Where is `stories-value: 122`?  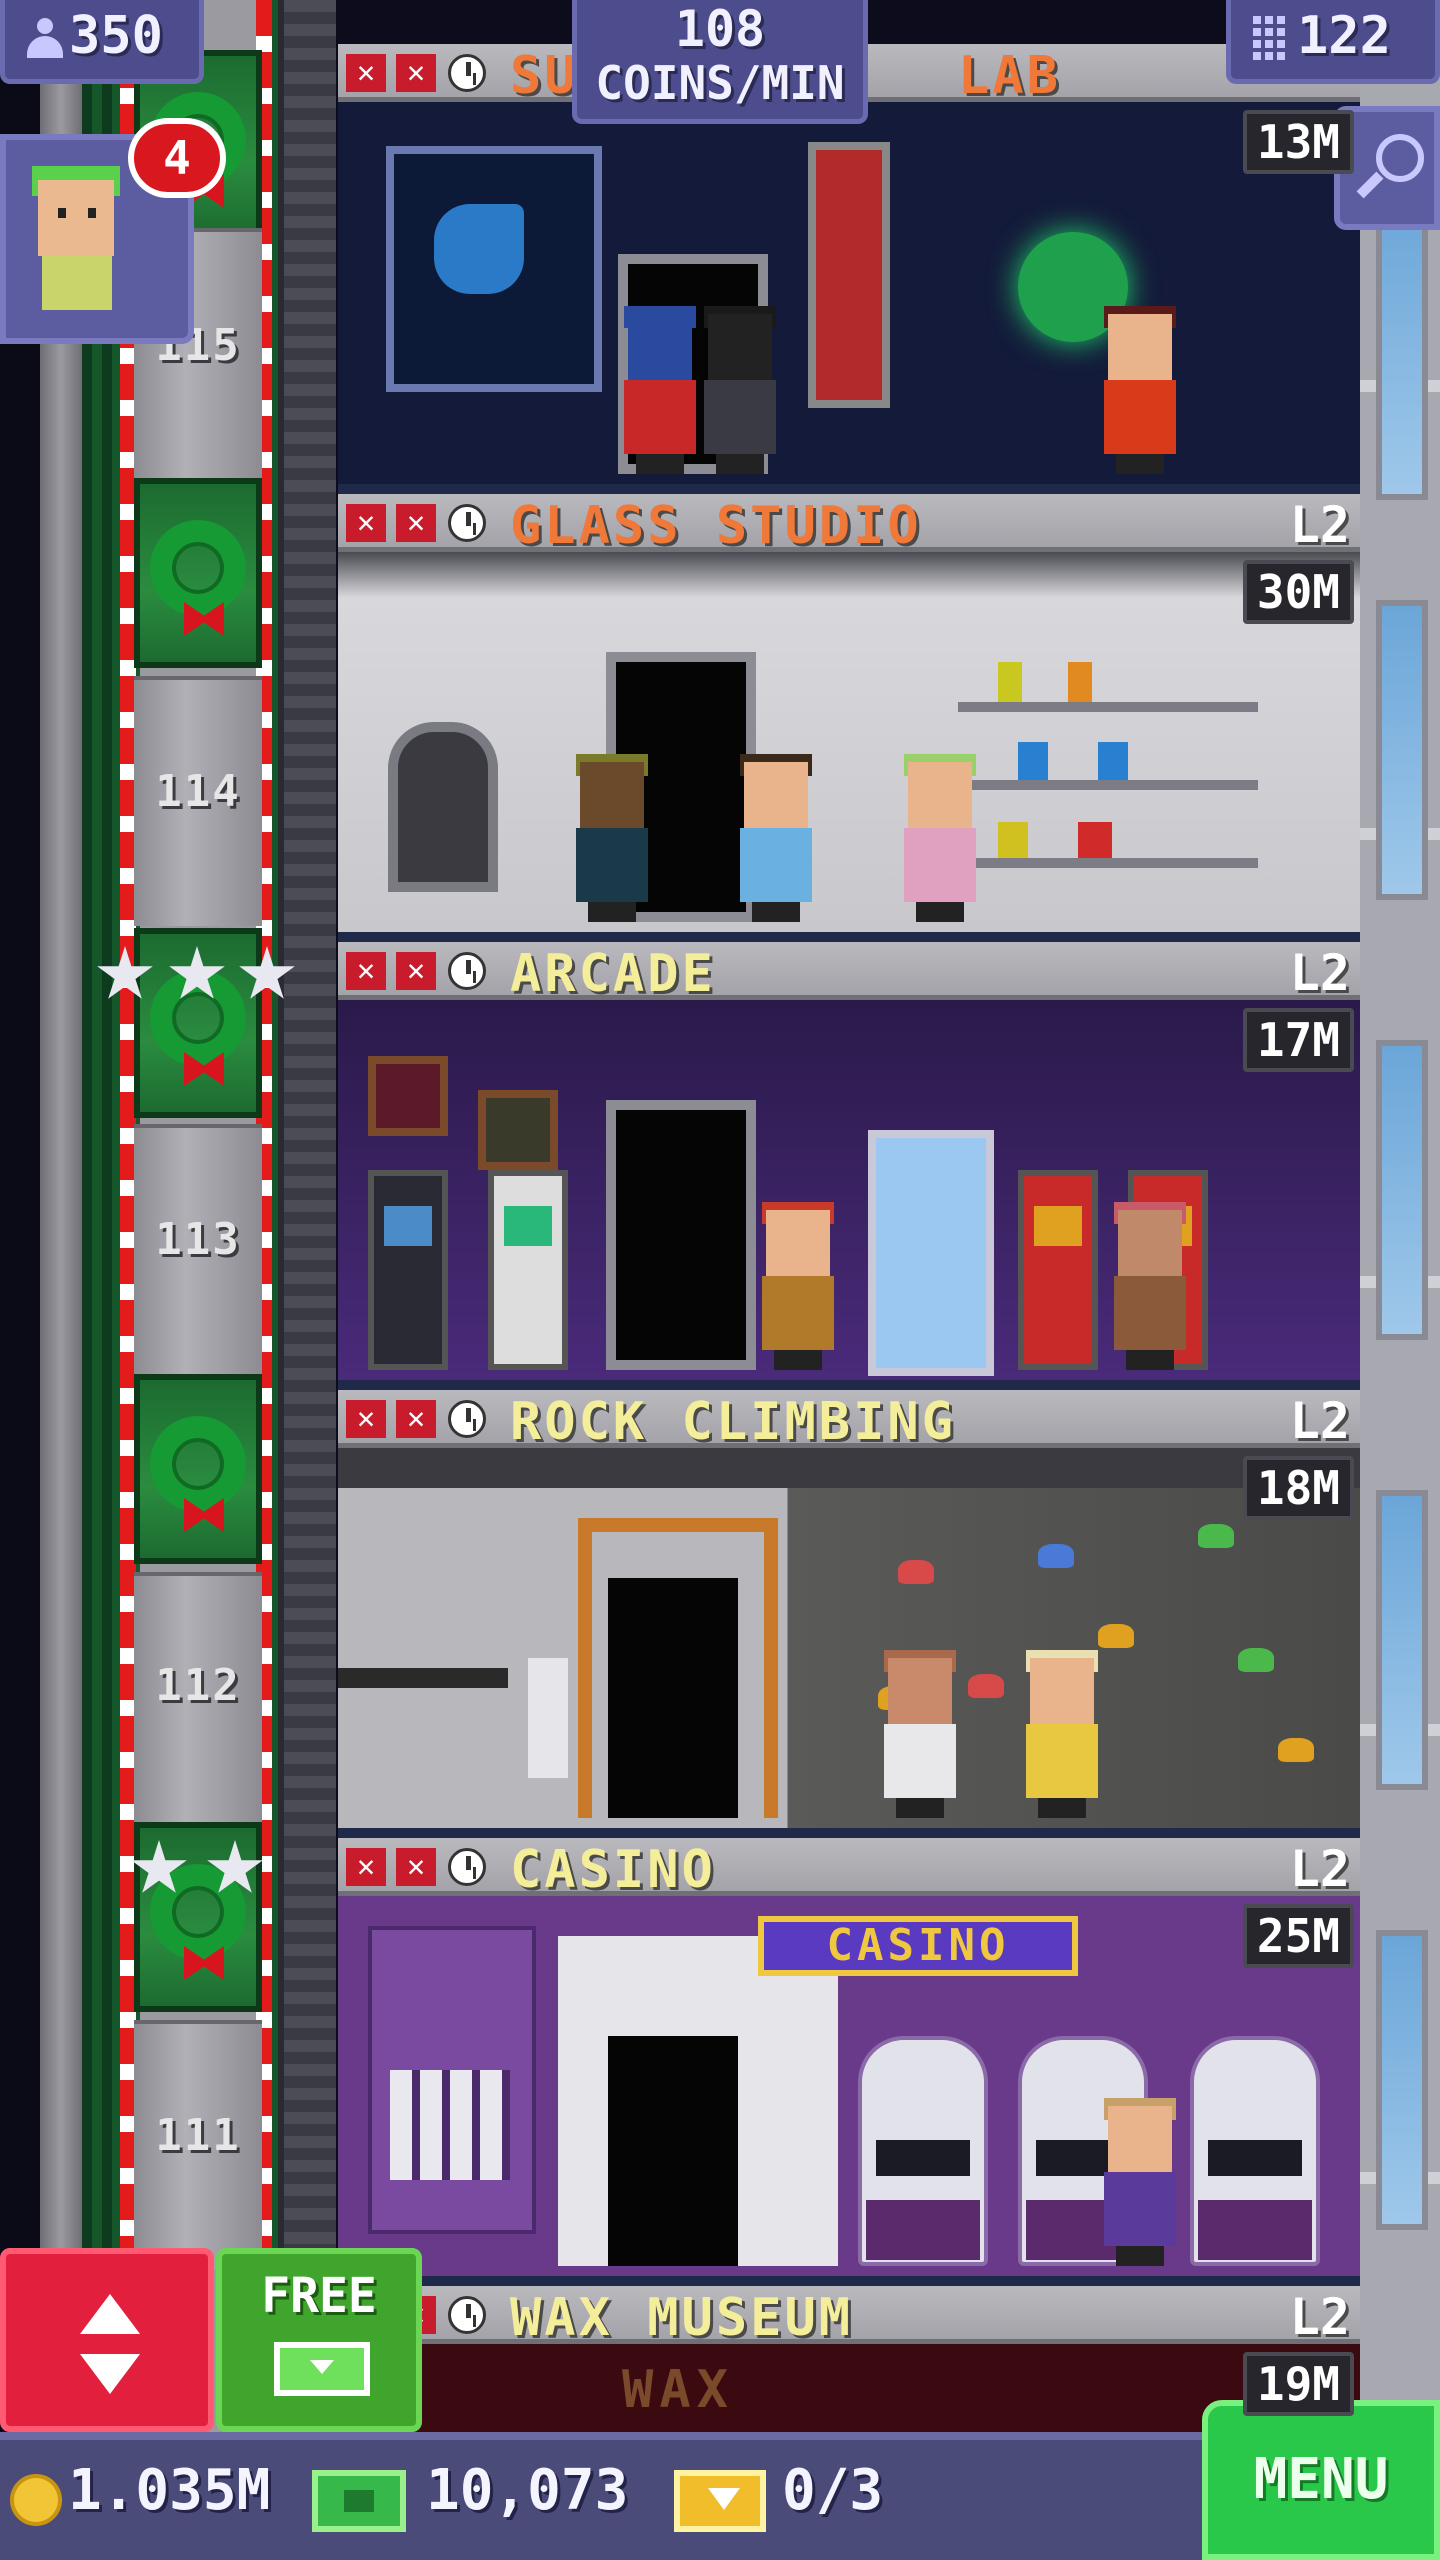 stories-value: 122 is located at coordinates (1344, 36).